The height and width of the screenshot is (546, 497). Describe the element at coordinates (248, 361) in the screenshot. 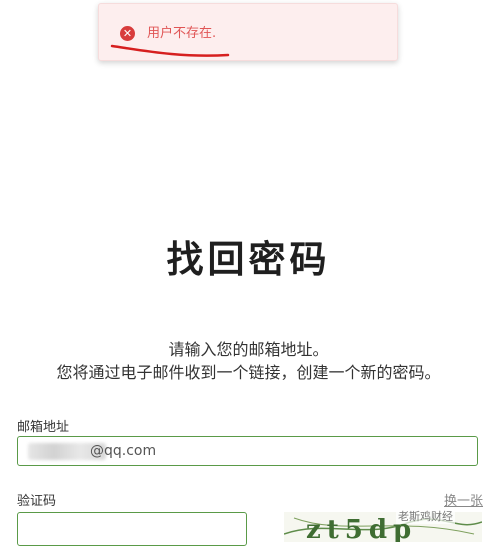

I see `page-description: 请输入您的邮箱地址。 您将通过电子邮件收到一个链接，创建一个新的密码。` at that location.